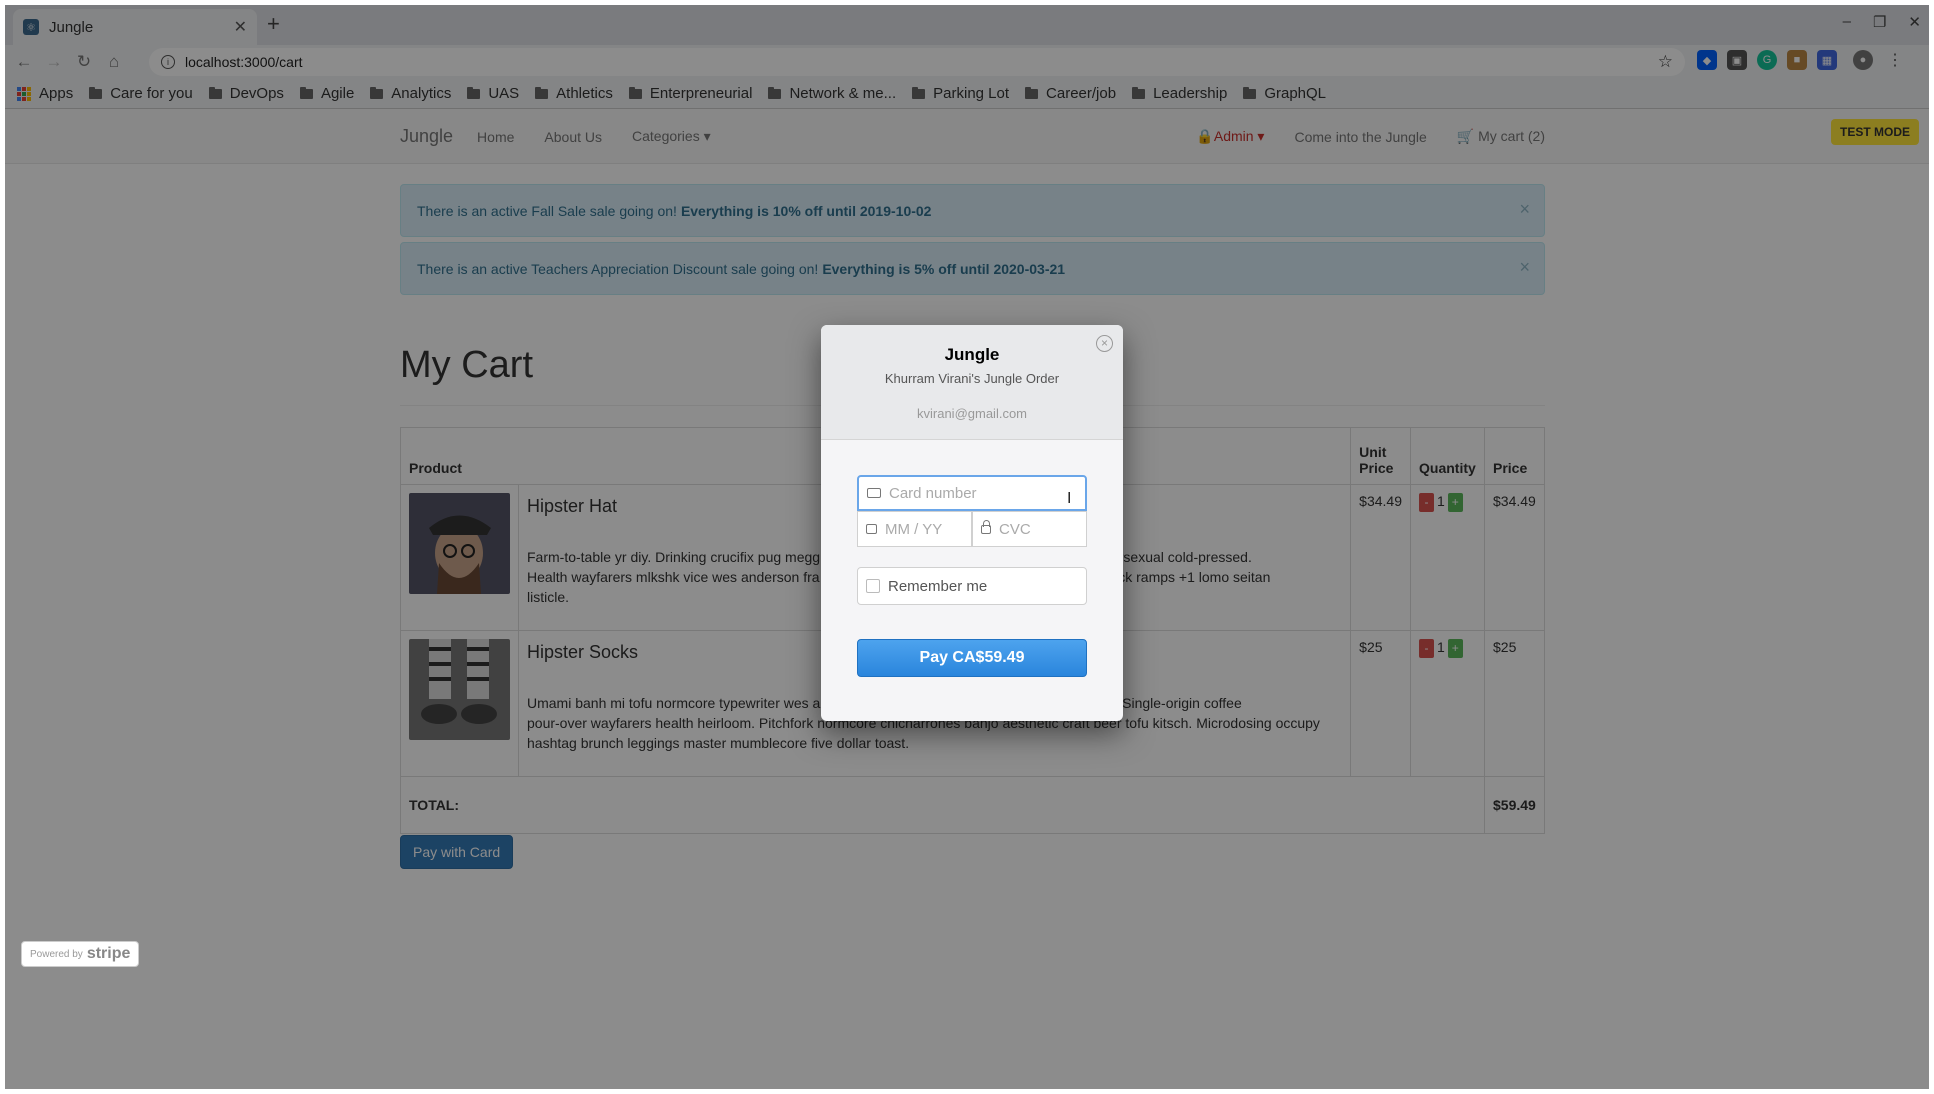 The width and height of the screenshot is (1934, 1094). I want to click on cvc-input: CVC, so click(1029, 529).